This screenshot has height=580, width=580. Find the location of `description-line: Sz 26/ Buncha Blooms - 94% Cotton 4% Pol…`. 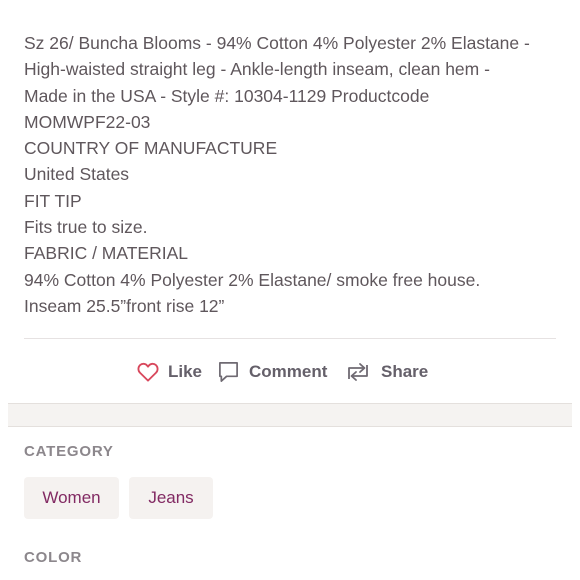

description-line: Sz 26/ Buncha Blooms - 94% Cotton 4% Pol… is located at coordinates (277, 43).